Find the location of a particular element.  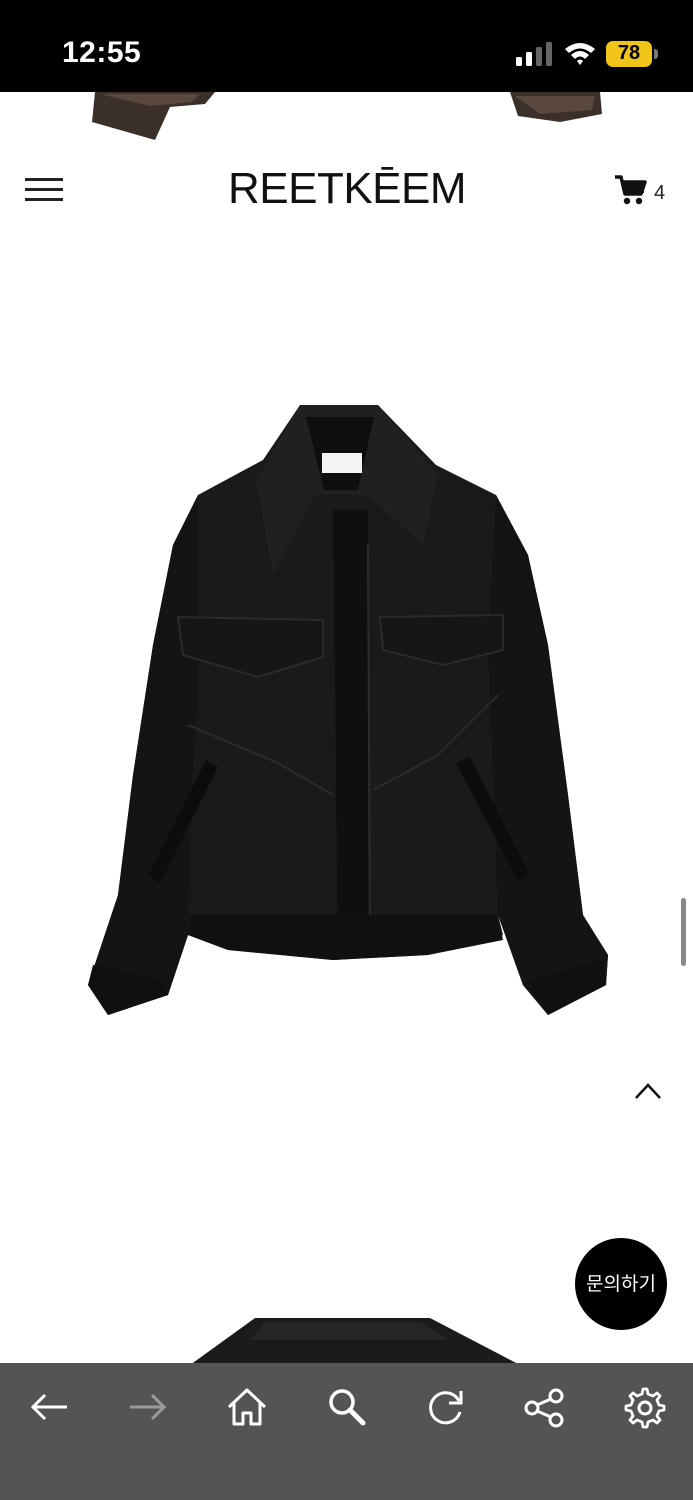

back-button is located at coordinates (49, 1407).